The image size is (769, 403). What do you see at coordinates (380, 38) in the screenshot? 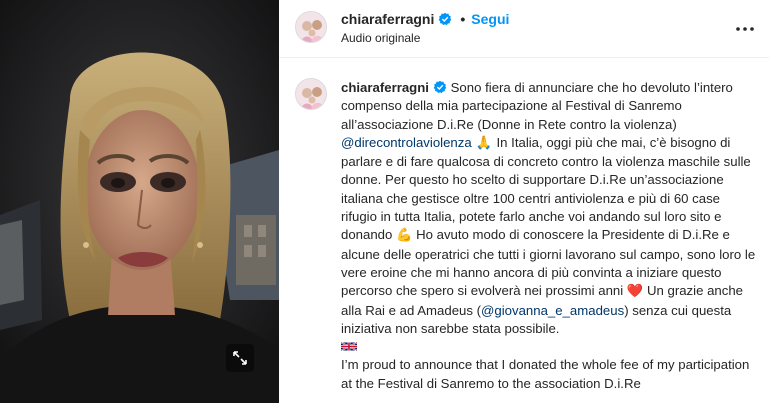
I see `audio-link: Audio originale` at bounding box center [380, 38].